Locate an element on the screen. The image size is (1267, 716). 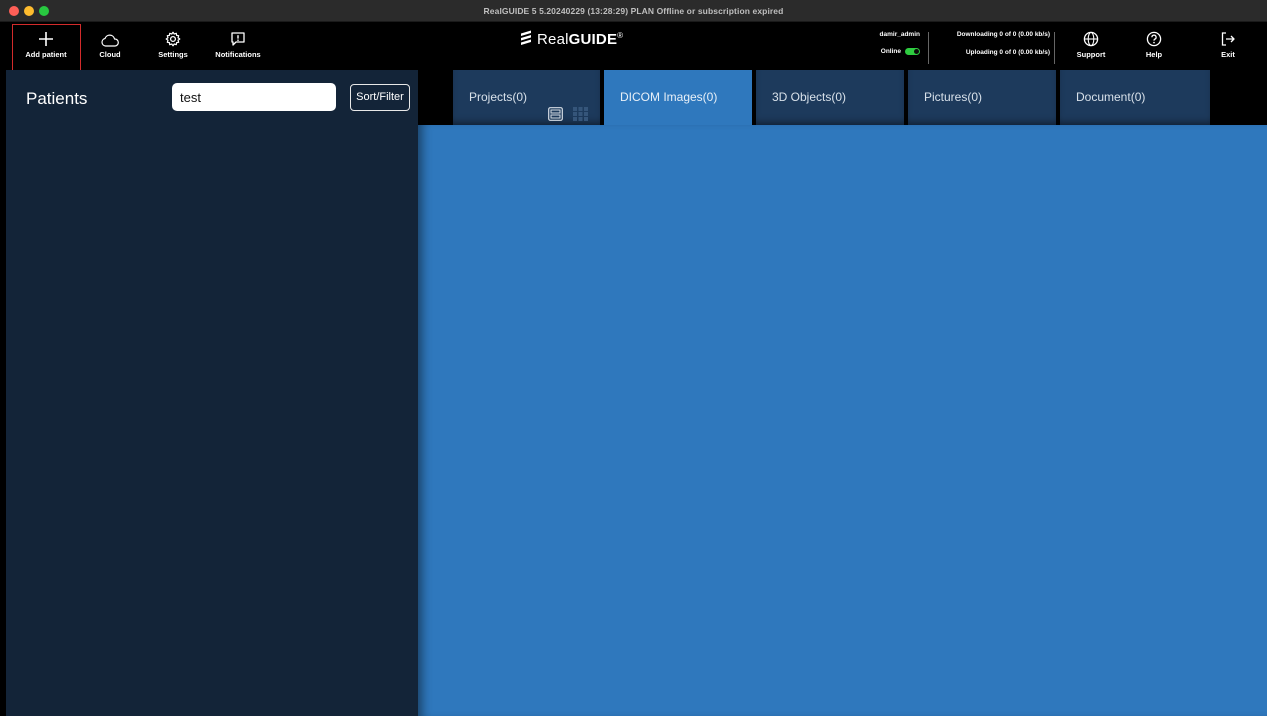
brand-name-bold: GUIDE is located at coordinates (593, 39).